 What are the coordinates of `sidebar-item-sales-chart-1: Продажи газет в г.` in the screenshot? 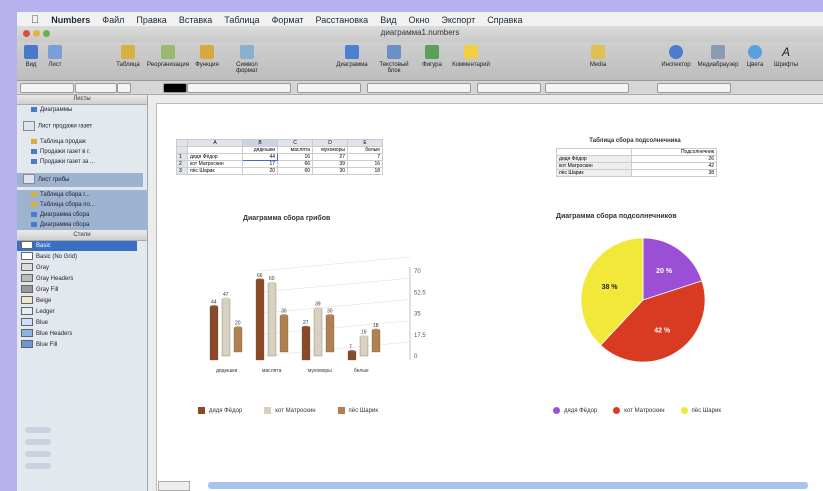 It's located at (84, 152).